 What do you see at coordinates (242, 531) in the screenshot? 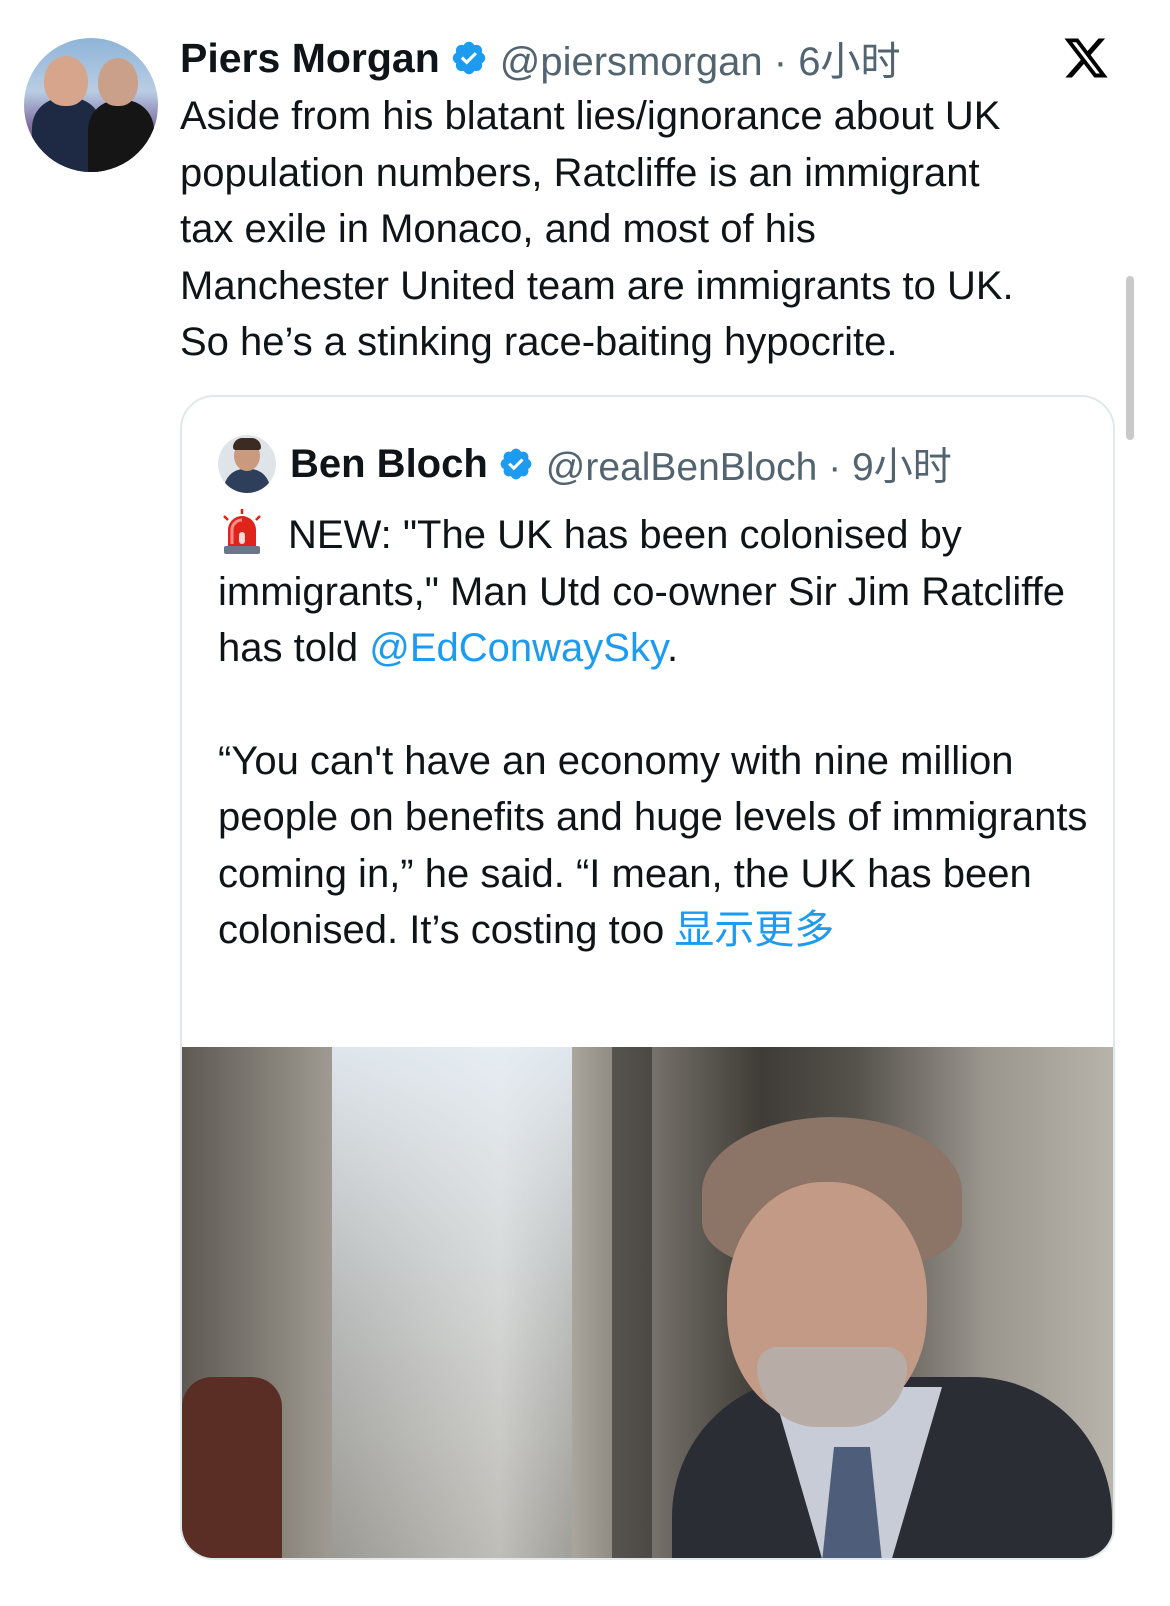
I see `police-siren-icon` at bounding box center [242, 531].